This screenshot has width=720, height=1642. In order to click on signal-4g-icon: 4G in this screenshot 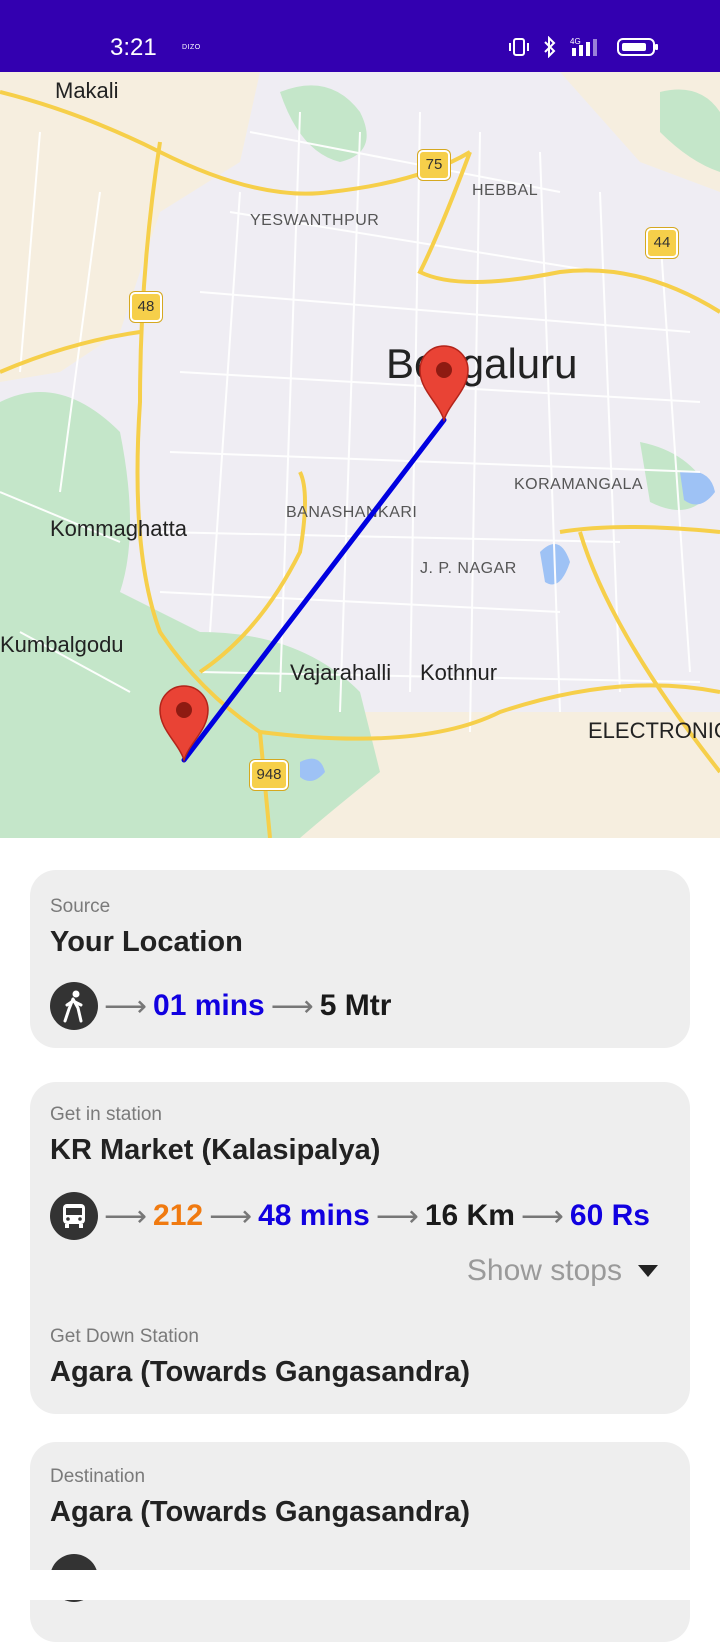, I will do `click(583, 46)`.